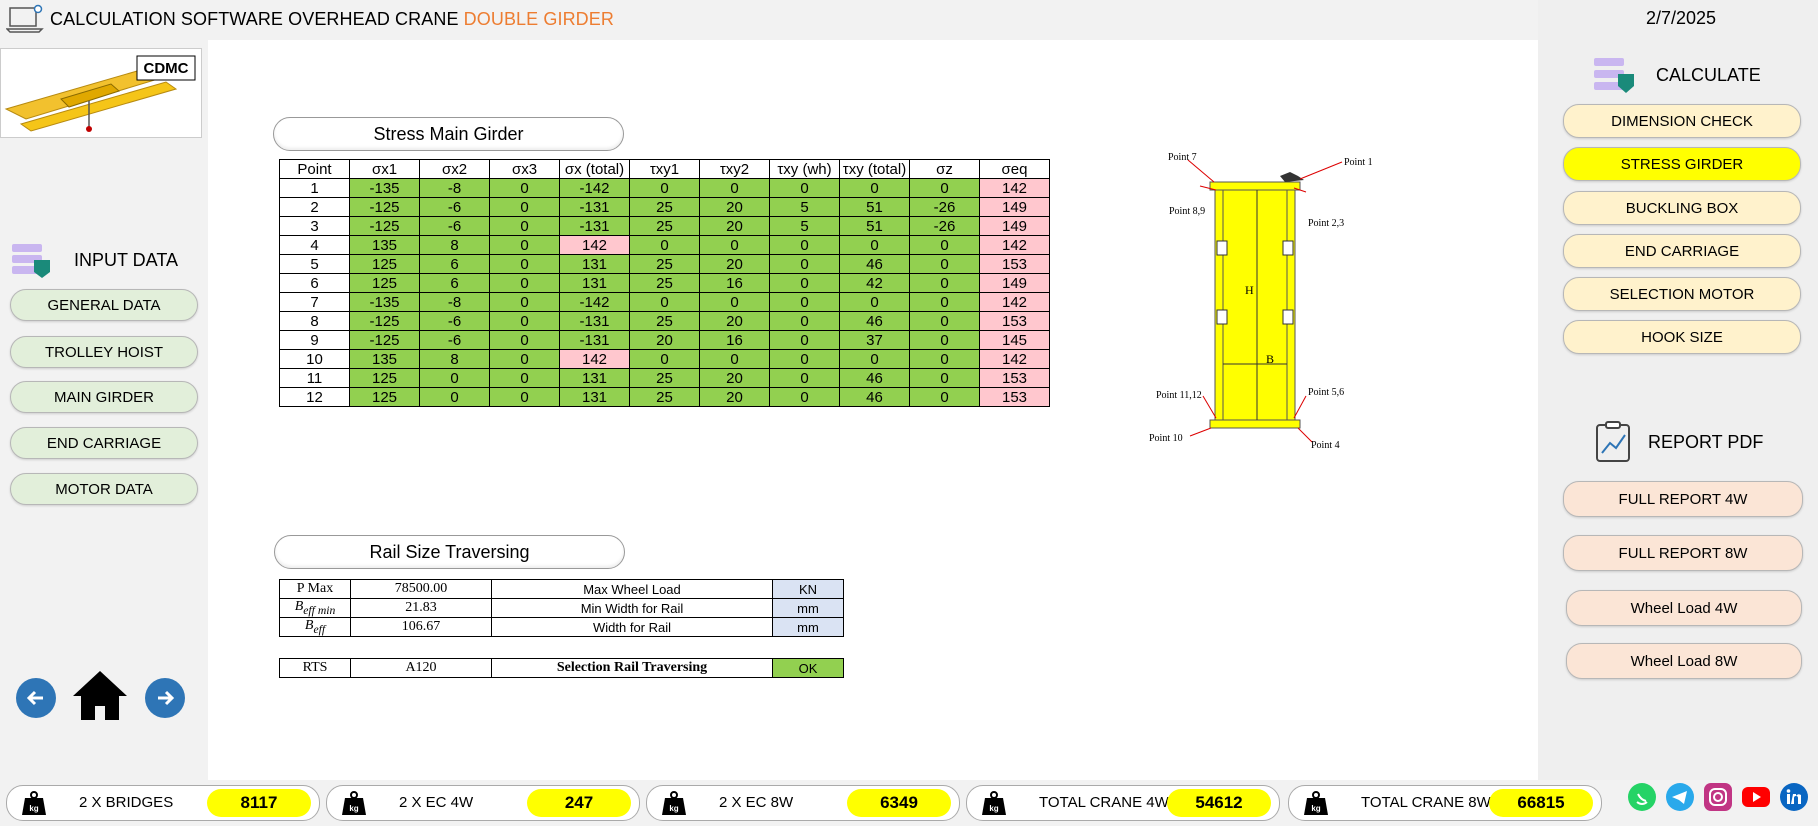  Describe the element at coordinates (632, 608) in the screenshot. I see `rail-desc: Min Width for Rail` at that location.